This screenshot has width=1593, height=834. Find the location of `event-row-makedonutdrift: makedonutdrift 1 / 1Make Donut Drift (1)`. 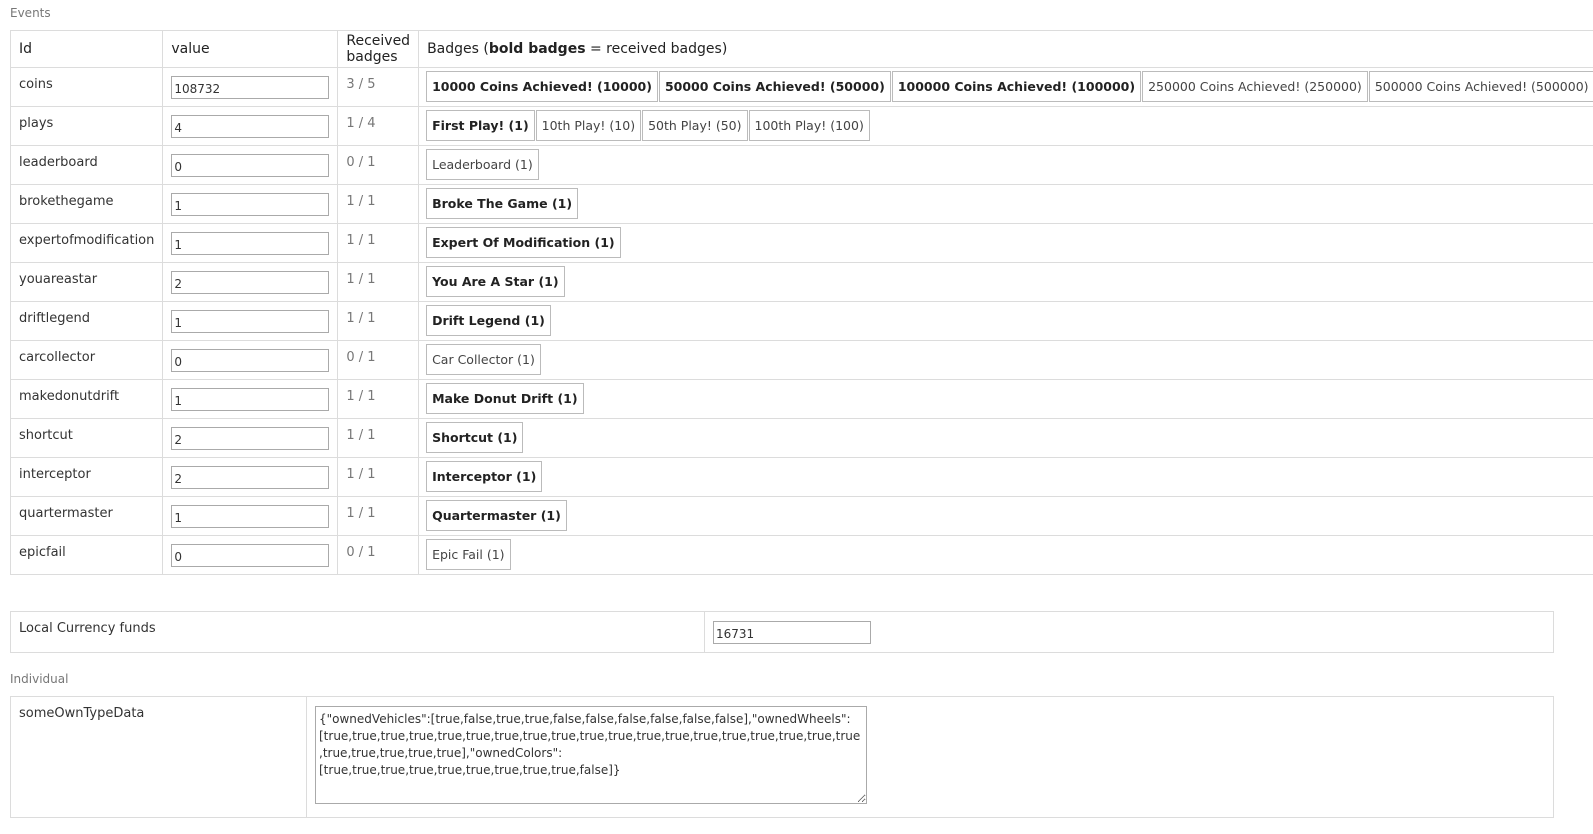

event-row-makedonutdrift: makedonutdrift 1 / 1Make Donut Drift (1) is located at coordinates (801, 399).